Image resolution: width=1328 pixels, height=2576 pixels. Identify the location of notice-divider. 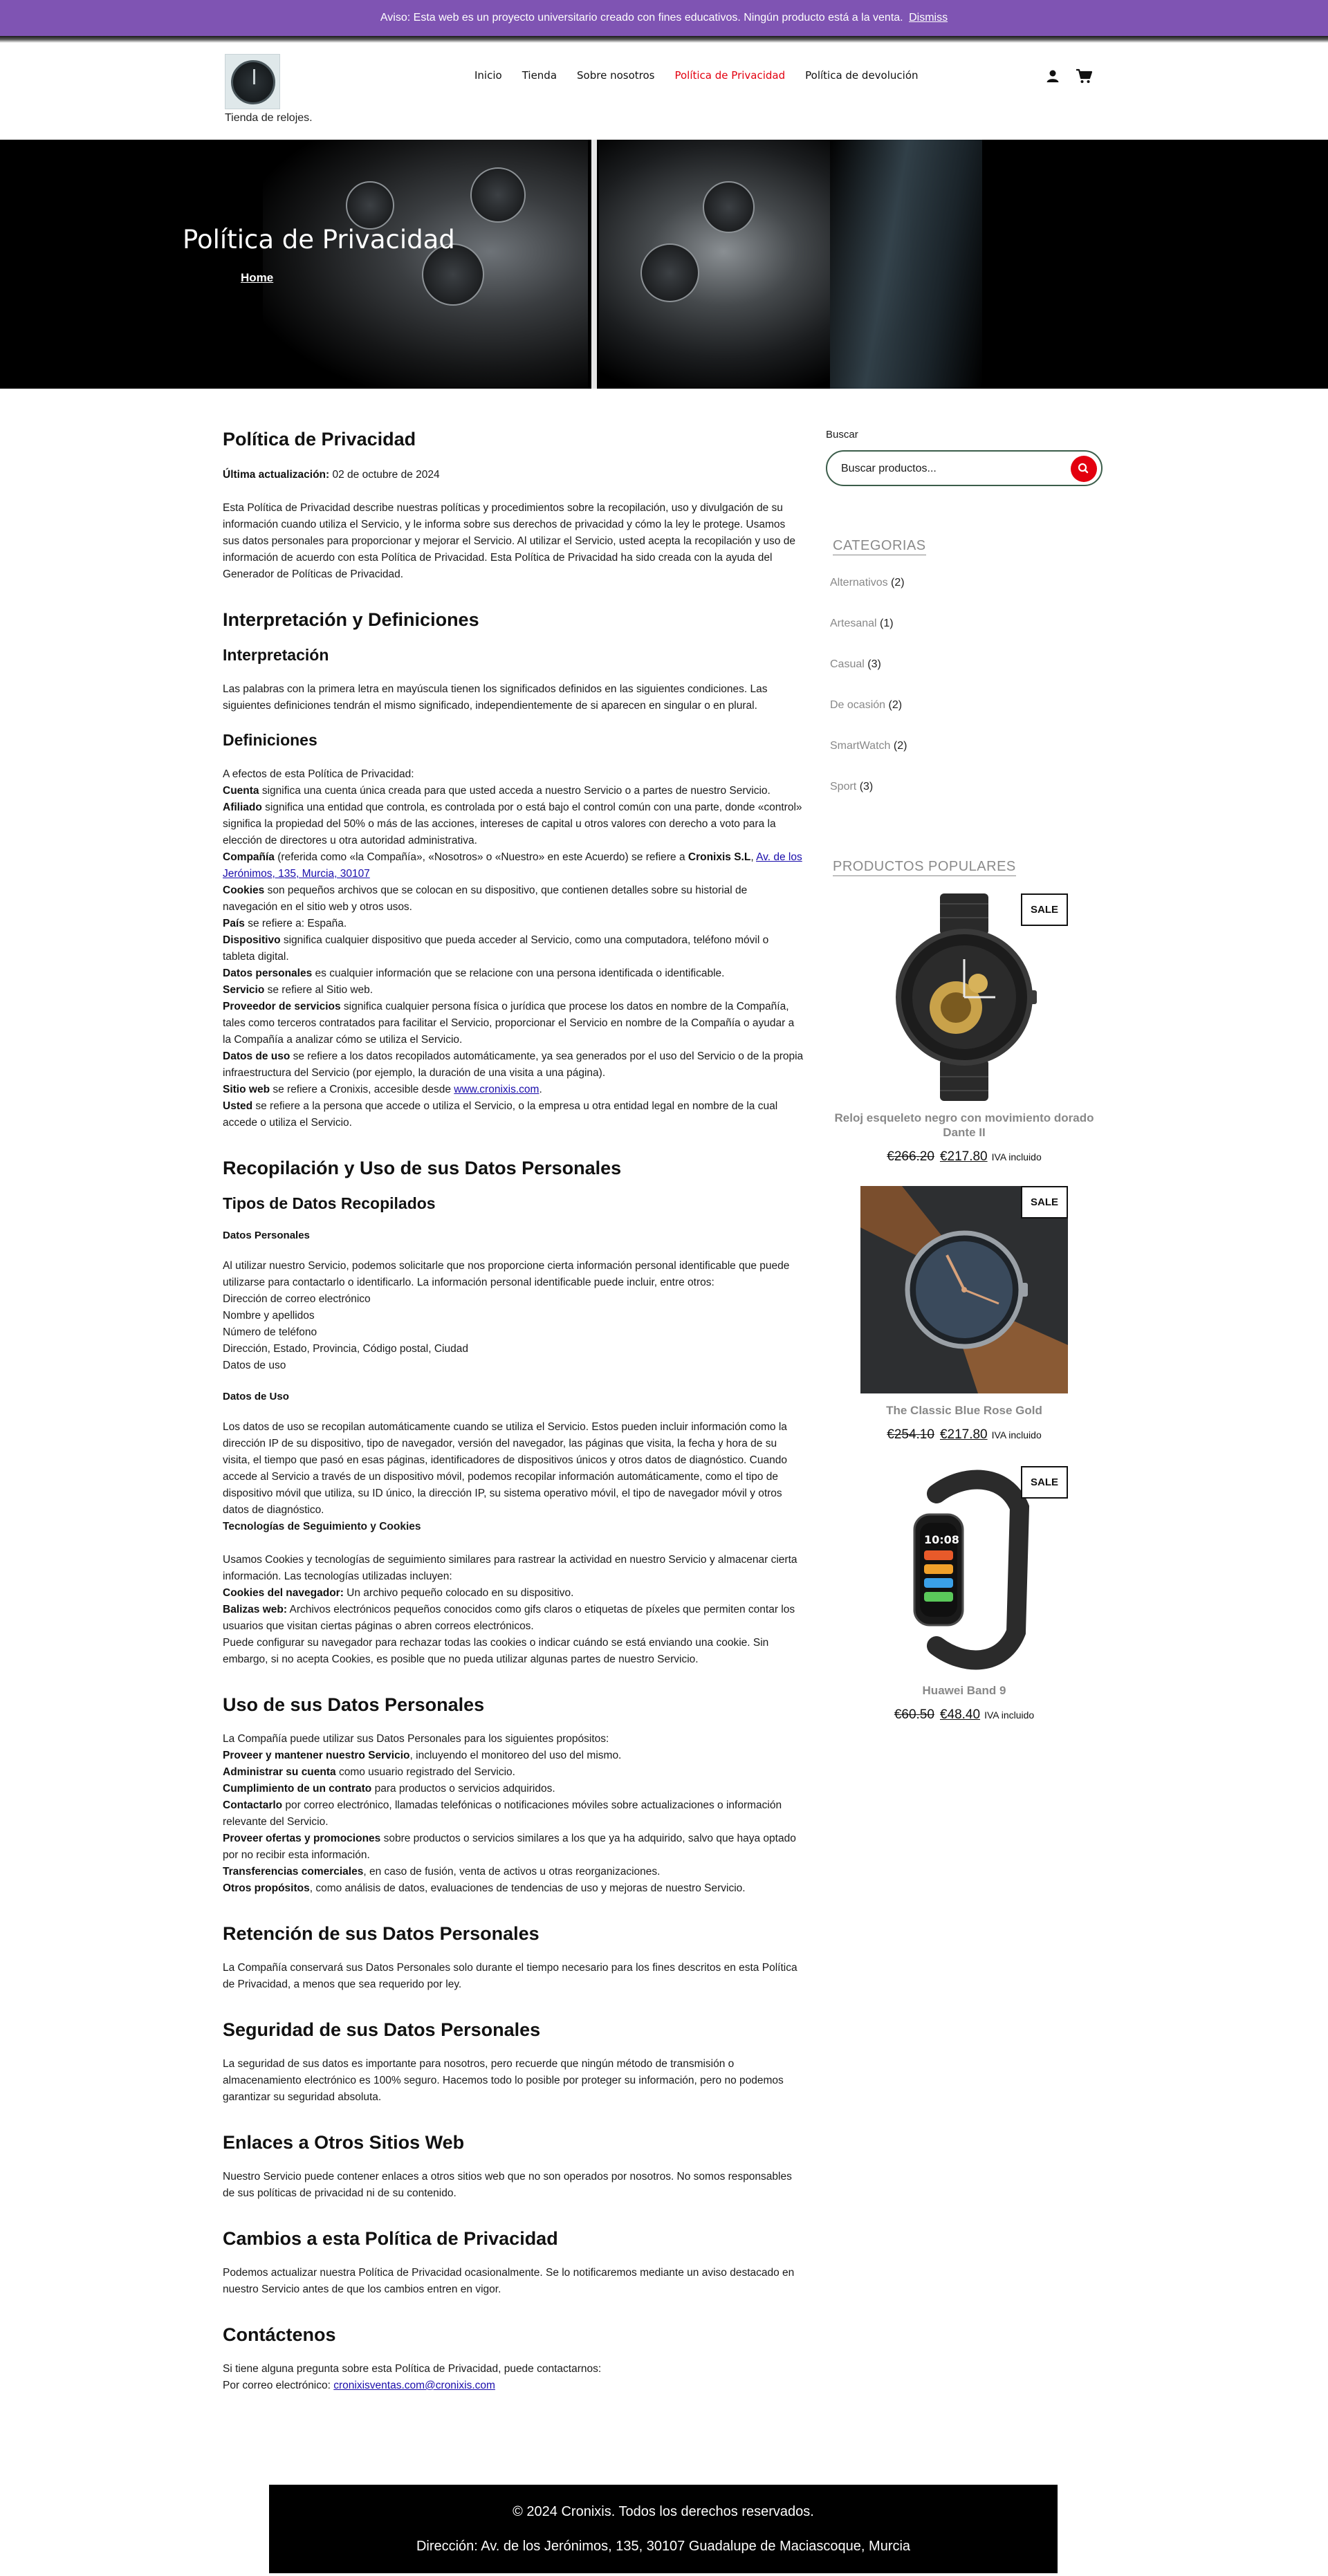
(664, 40).